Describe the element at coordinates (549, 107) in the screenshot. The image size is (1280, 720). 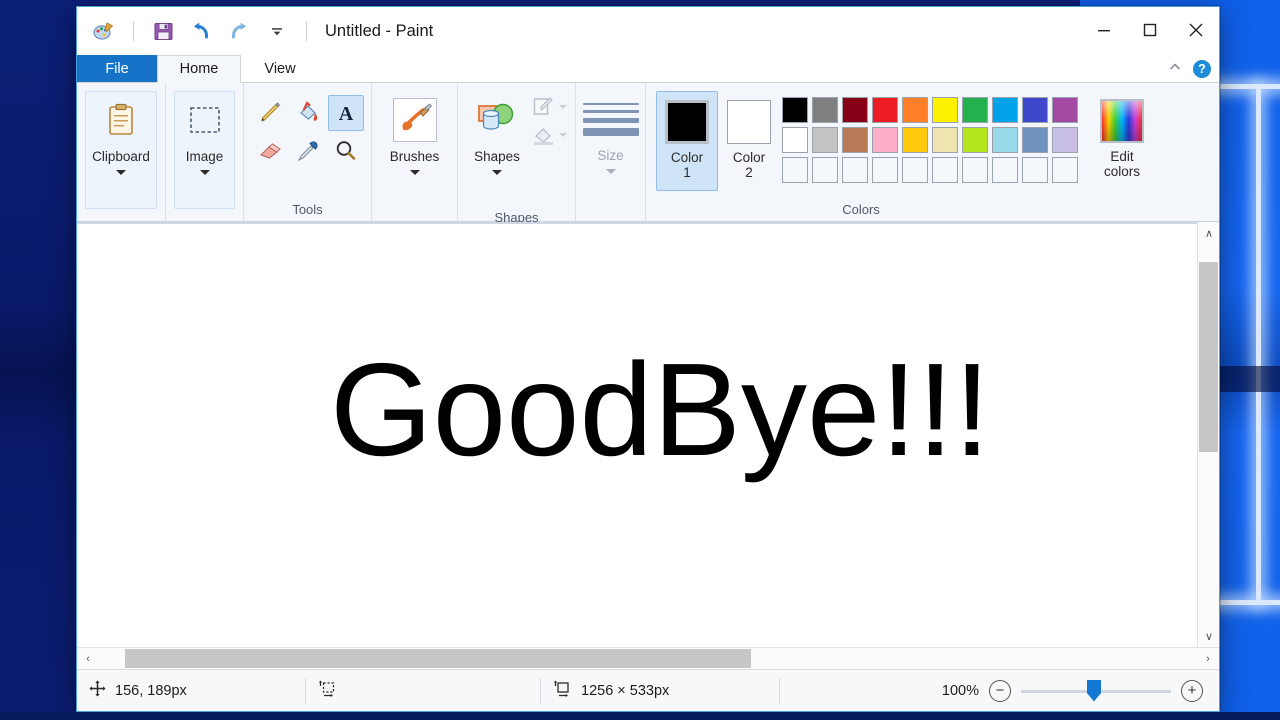
I see `shape-outline-button` at that location.